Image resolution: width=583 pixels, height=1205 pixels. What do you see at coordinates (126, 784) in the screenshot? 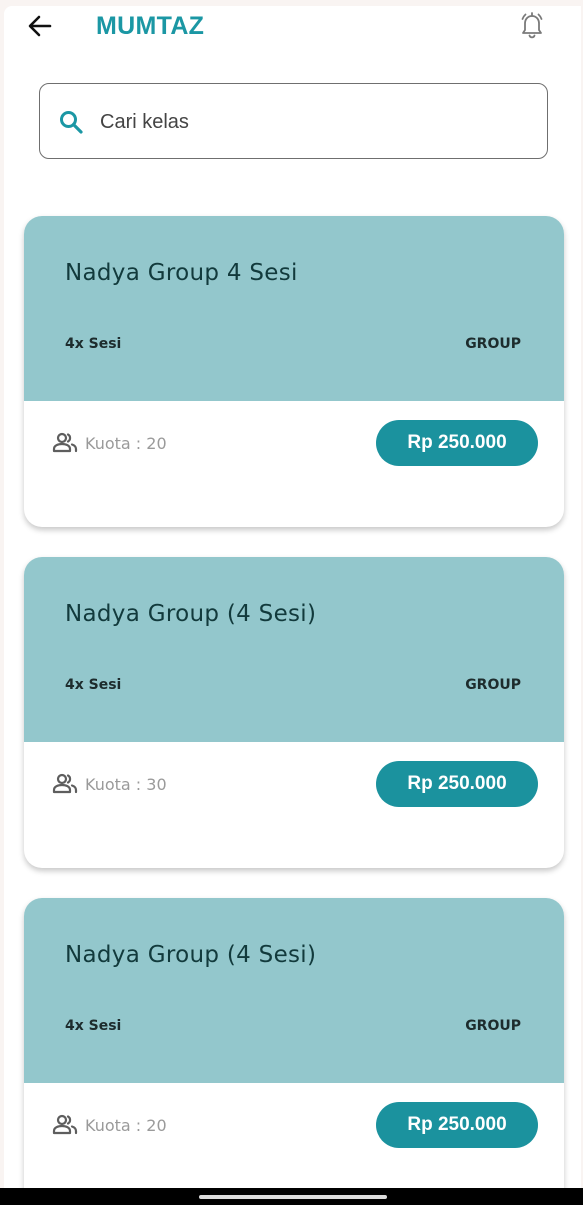
I see `quota-text: Kuota : 30` at bounding box center [126, 784].